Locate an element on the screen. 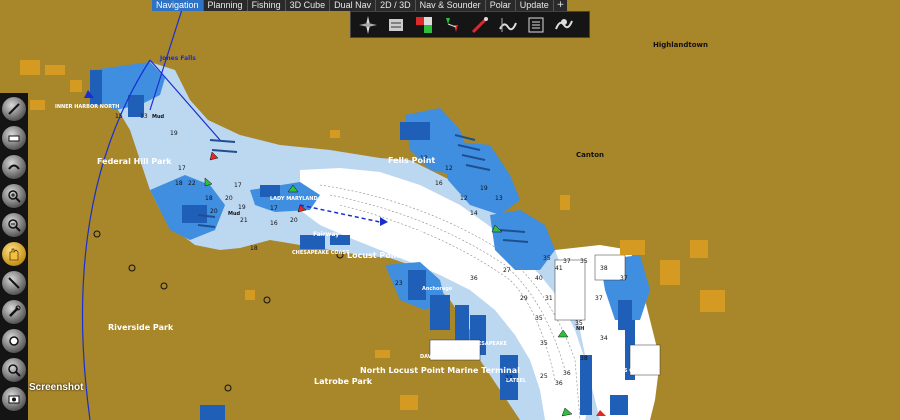 This screenshot has height=420, width=900. svg-text: 14 is located at coordinates (474, 213).